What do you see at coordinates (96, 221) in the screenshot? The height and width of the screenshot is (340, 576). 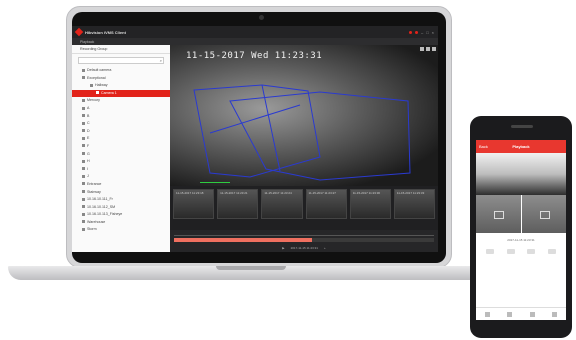 I see `tree-item-label: Warehouse` at bounding box center [96, 221].